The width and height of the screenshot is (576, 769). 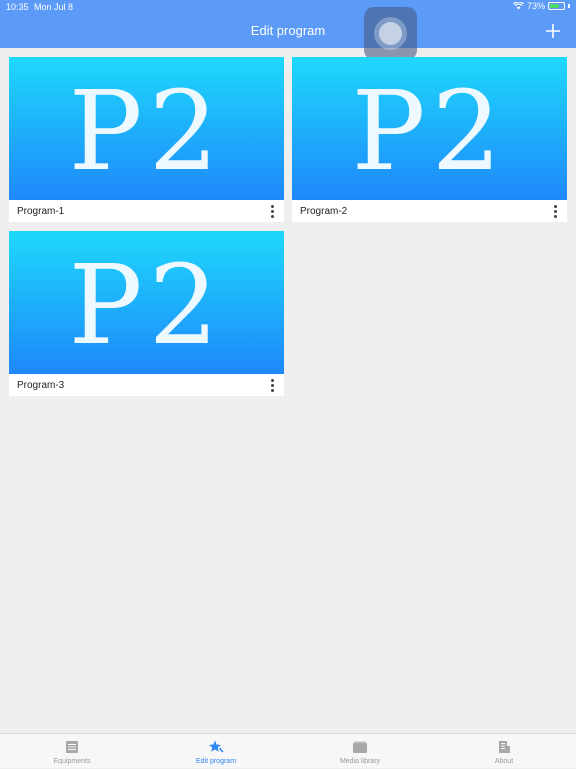 I want to click on assistive-touch-inner-circle, so click(x=390, y=33).